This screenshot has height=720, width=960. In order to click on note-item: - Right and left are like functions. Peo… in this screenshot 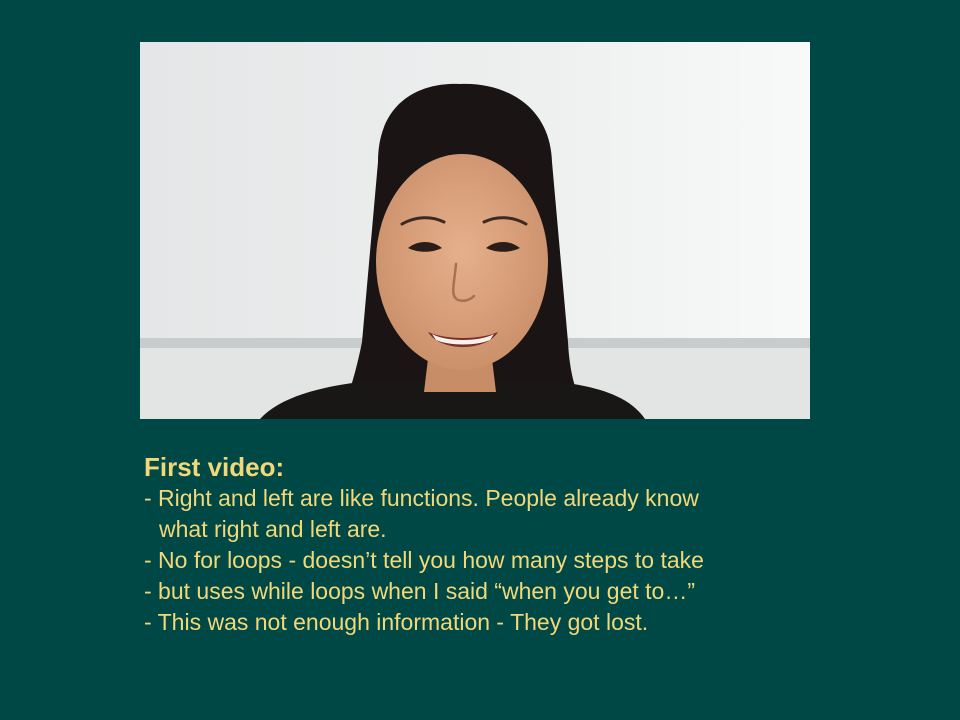, I will do `click(504, 514)`.